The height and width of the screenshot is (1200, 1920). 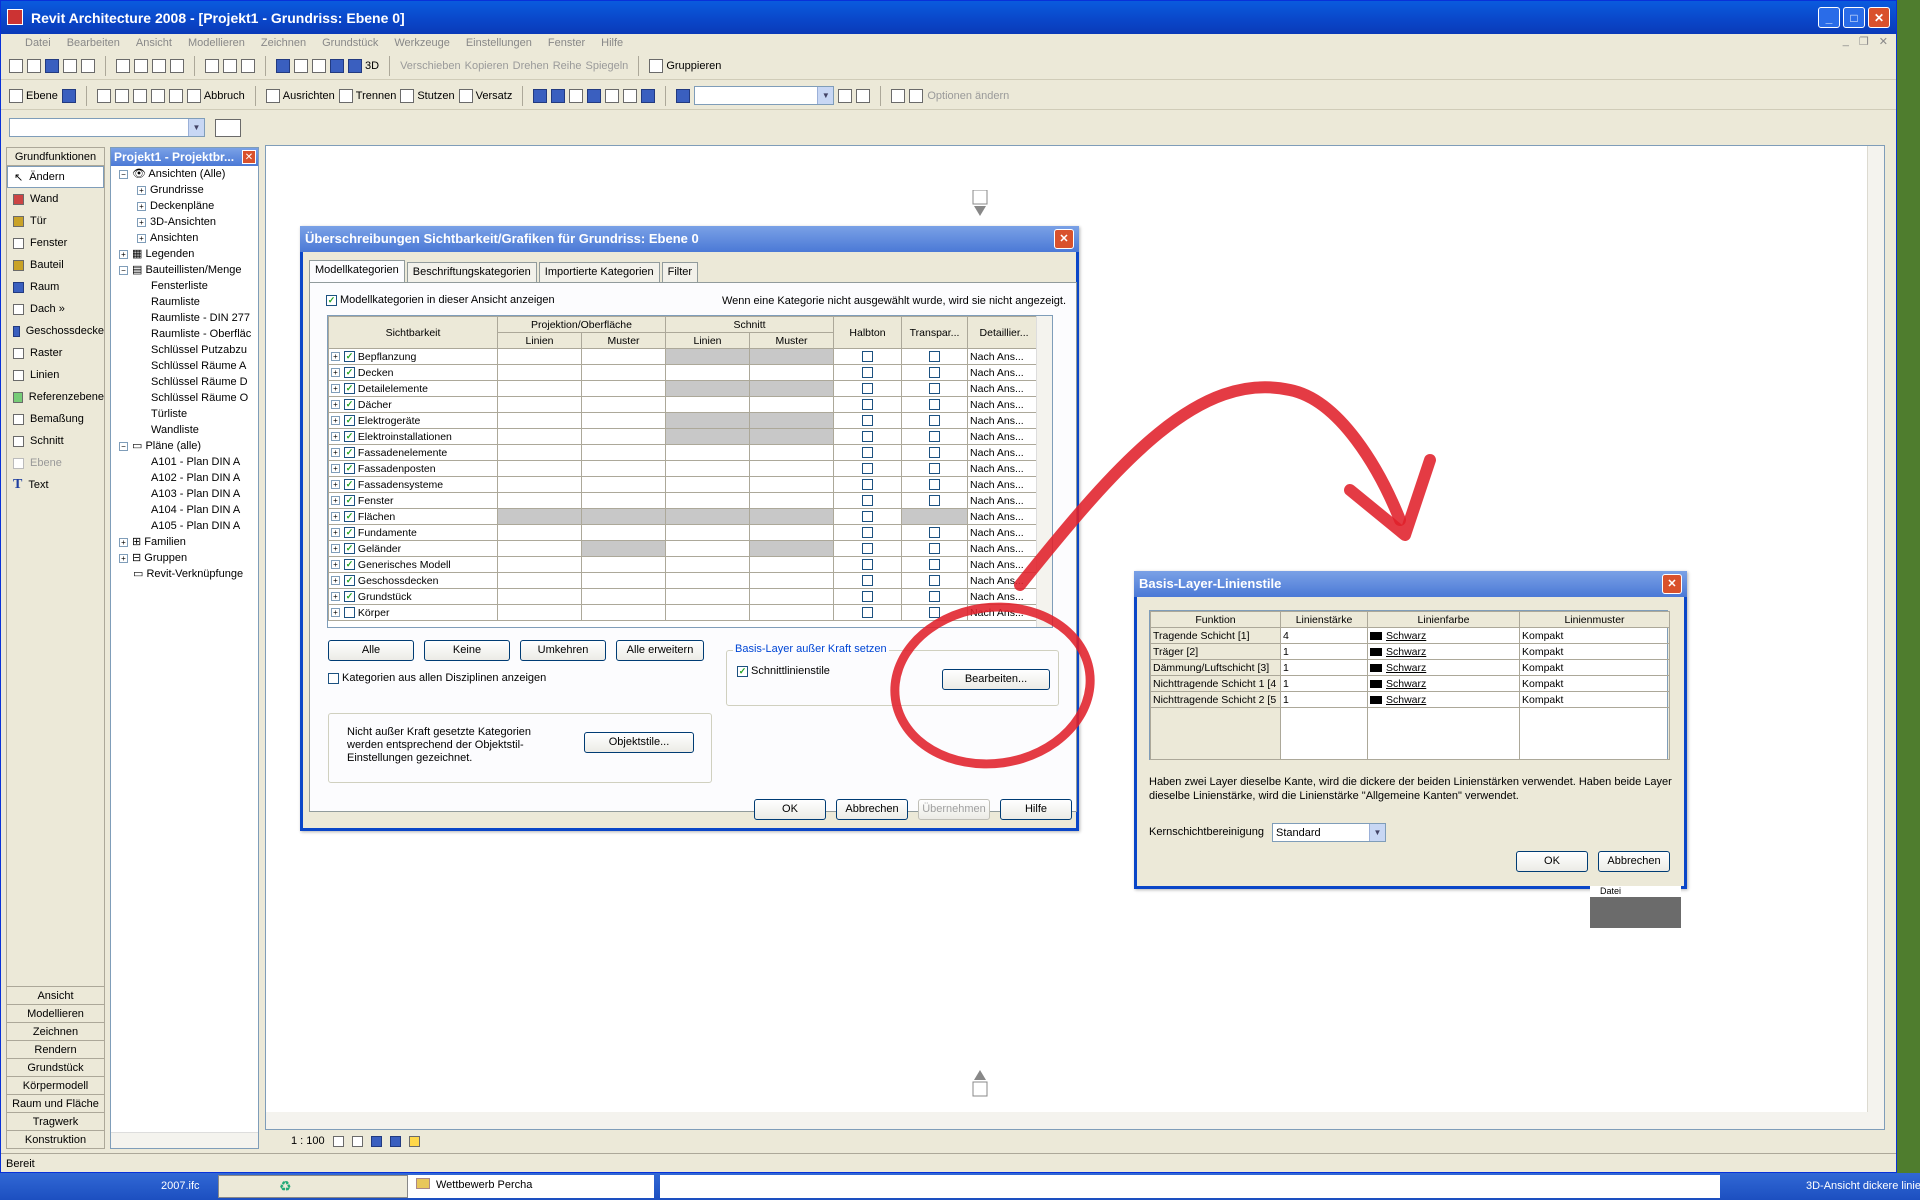 What do you see at coordinates (55, 265) in the screenshot?
I see `design-component: Bauteil` at bounding box center [55, 265].